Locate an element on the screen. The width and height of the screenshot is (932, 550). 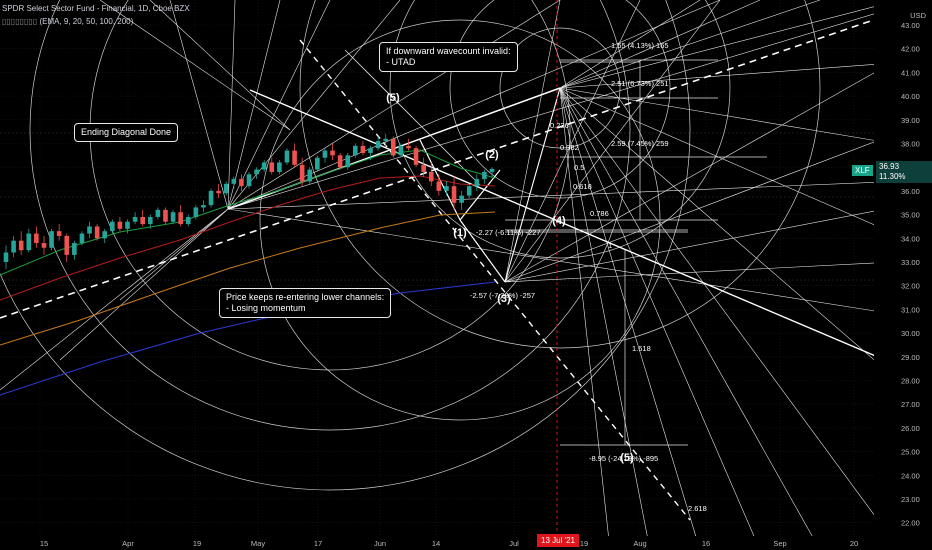
price-axis-background is located at coordinates (903, 275).